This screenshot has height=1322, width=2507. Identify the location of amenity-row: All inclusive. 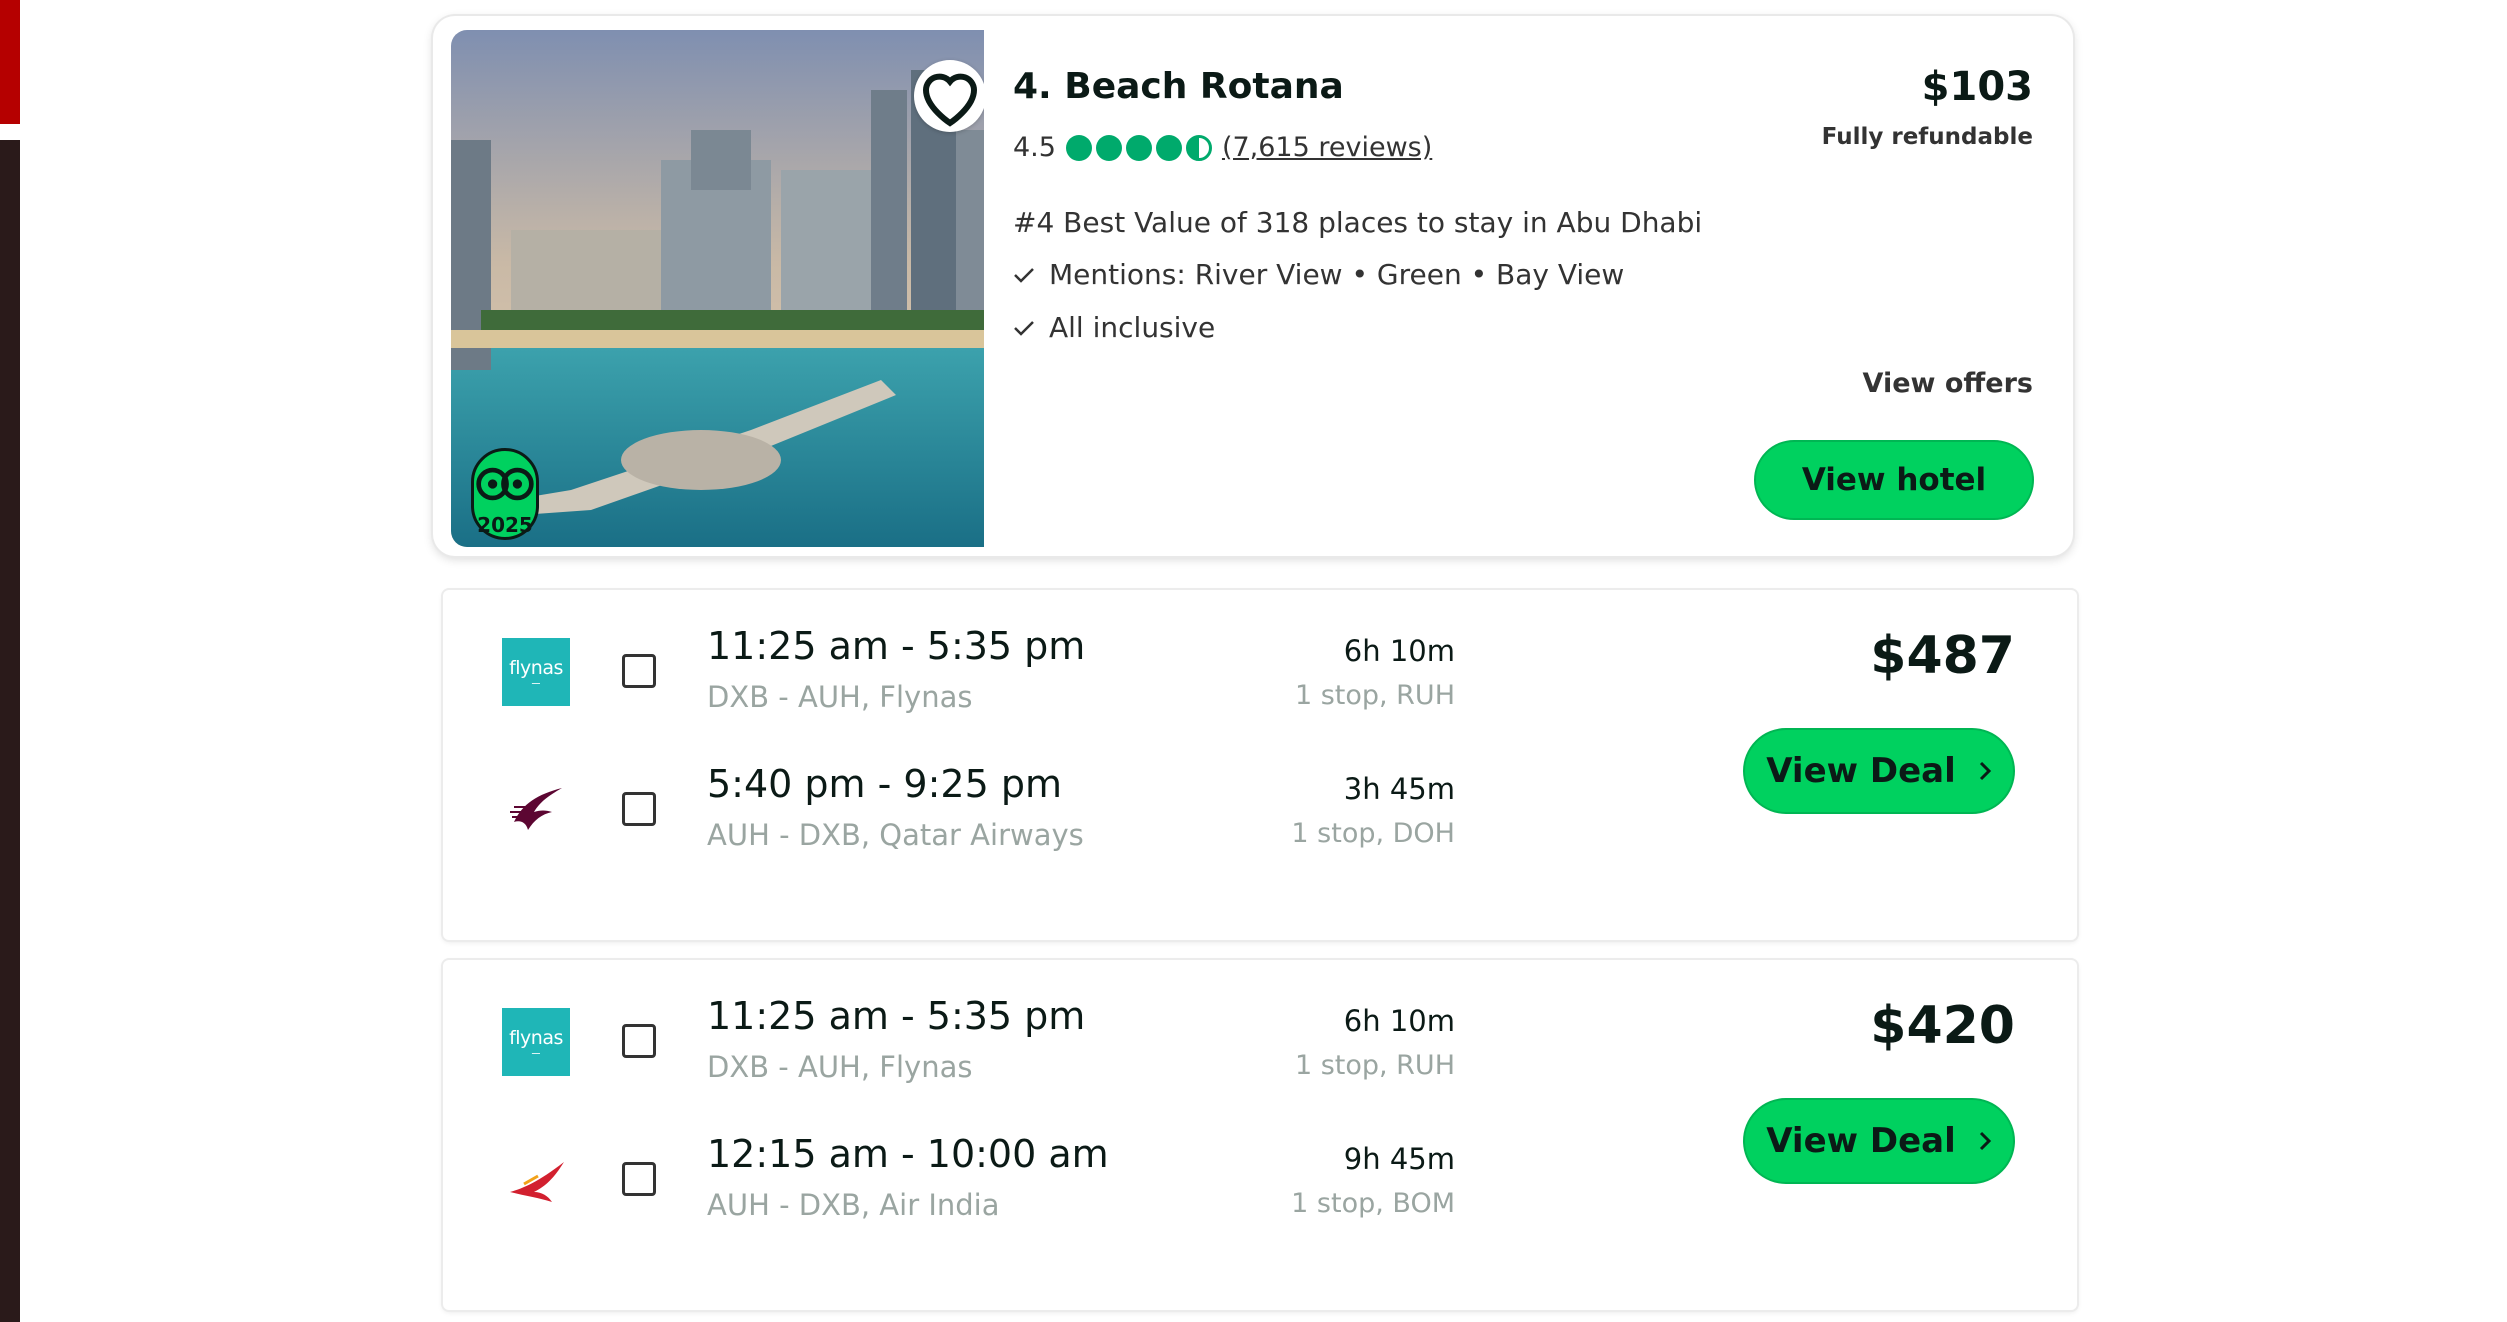
(1114, 327).